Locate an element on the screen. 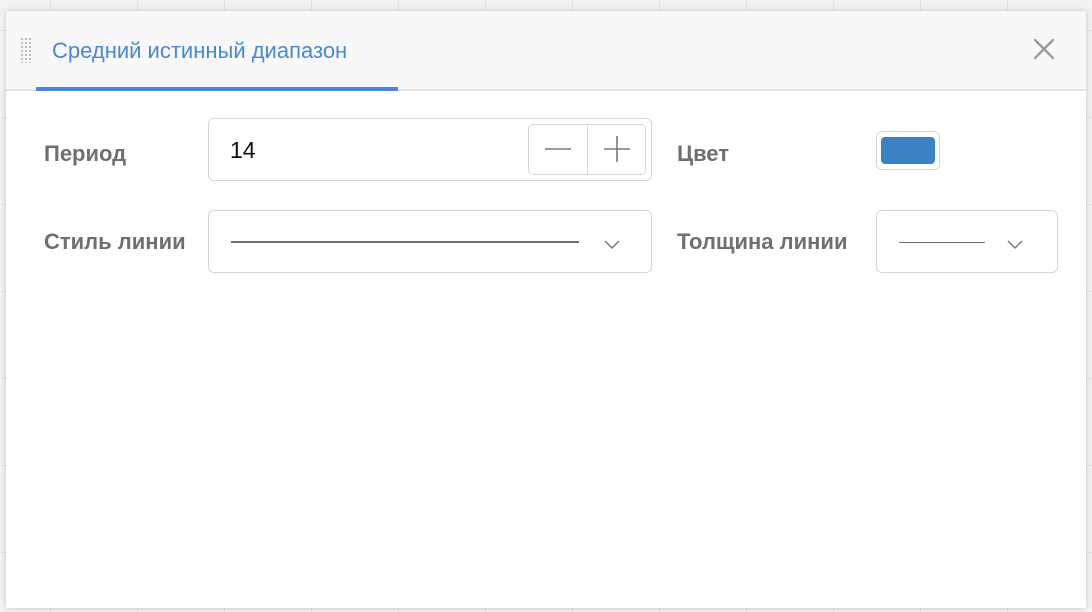 The image size is (1092, 612). close-button is located at coordinates (1044, 49).